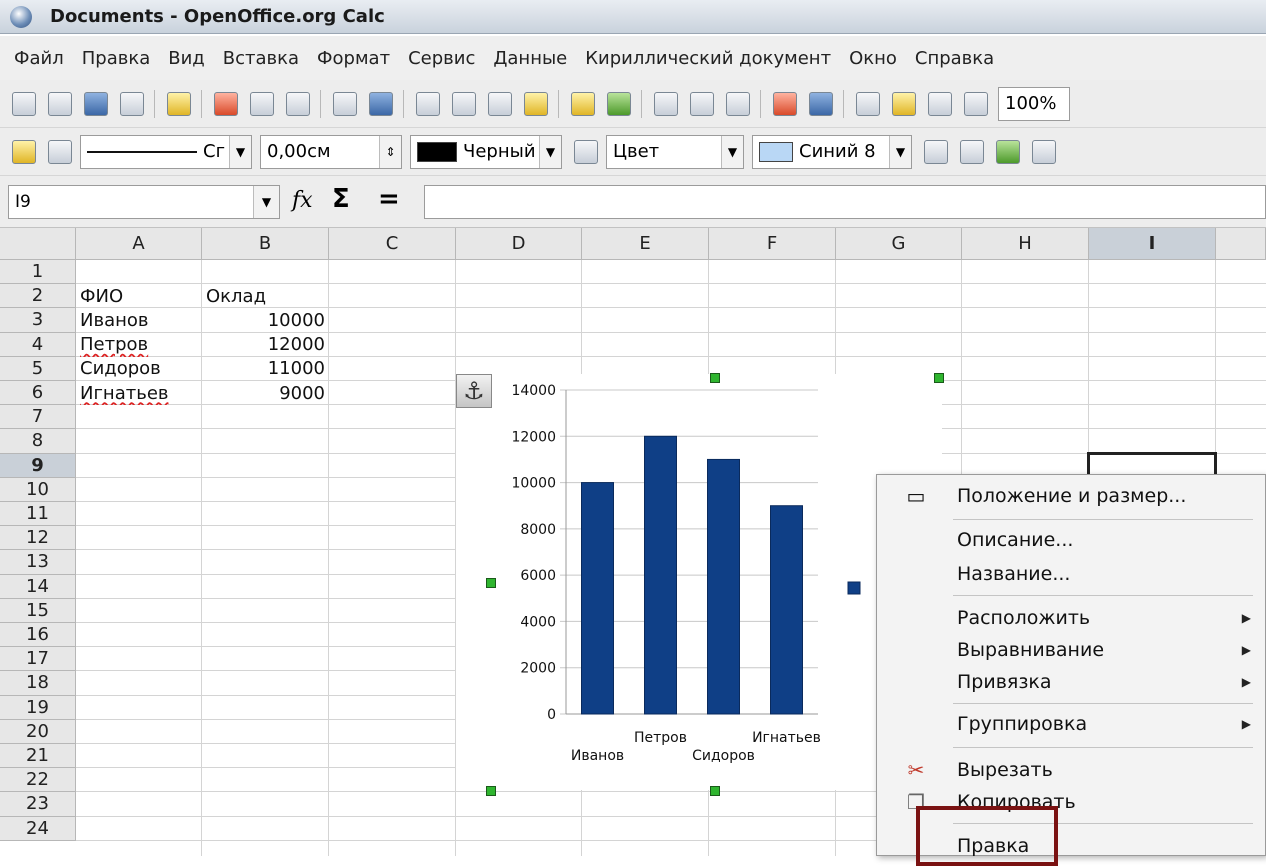 Image resolution: width=1266 pixels, height=866 pixels. Describe the element at coordinates (1071, 724) in the screenshot. I see `menu-item-group: Группировка ▶` at that location.